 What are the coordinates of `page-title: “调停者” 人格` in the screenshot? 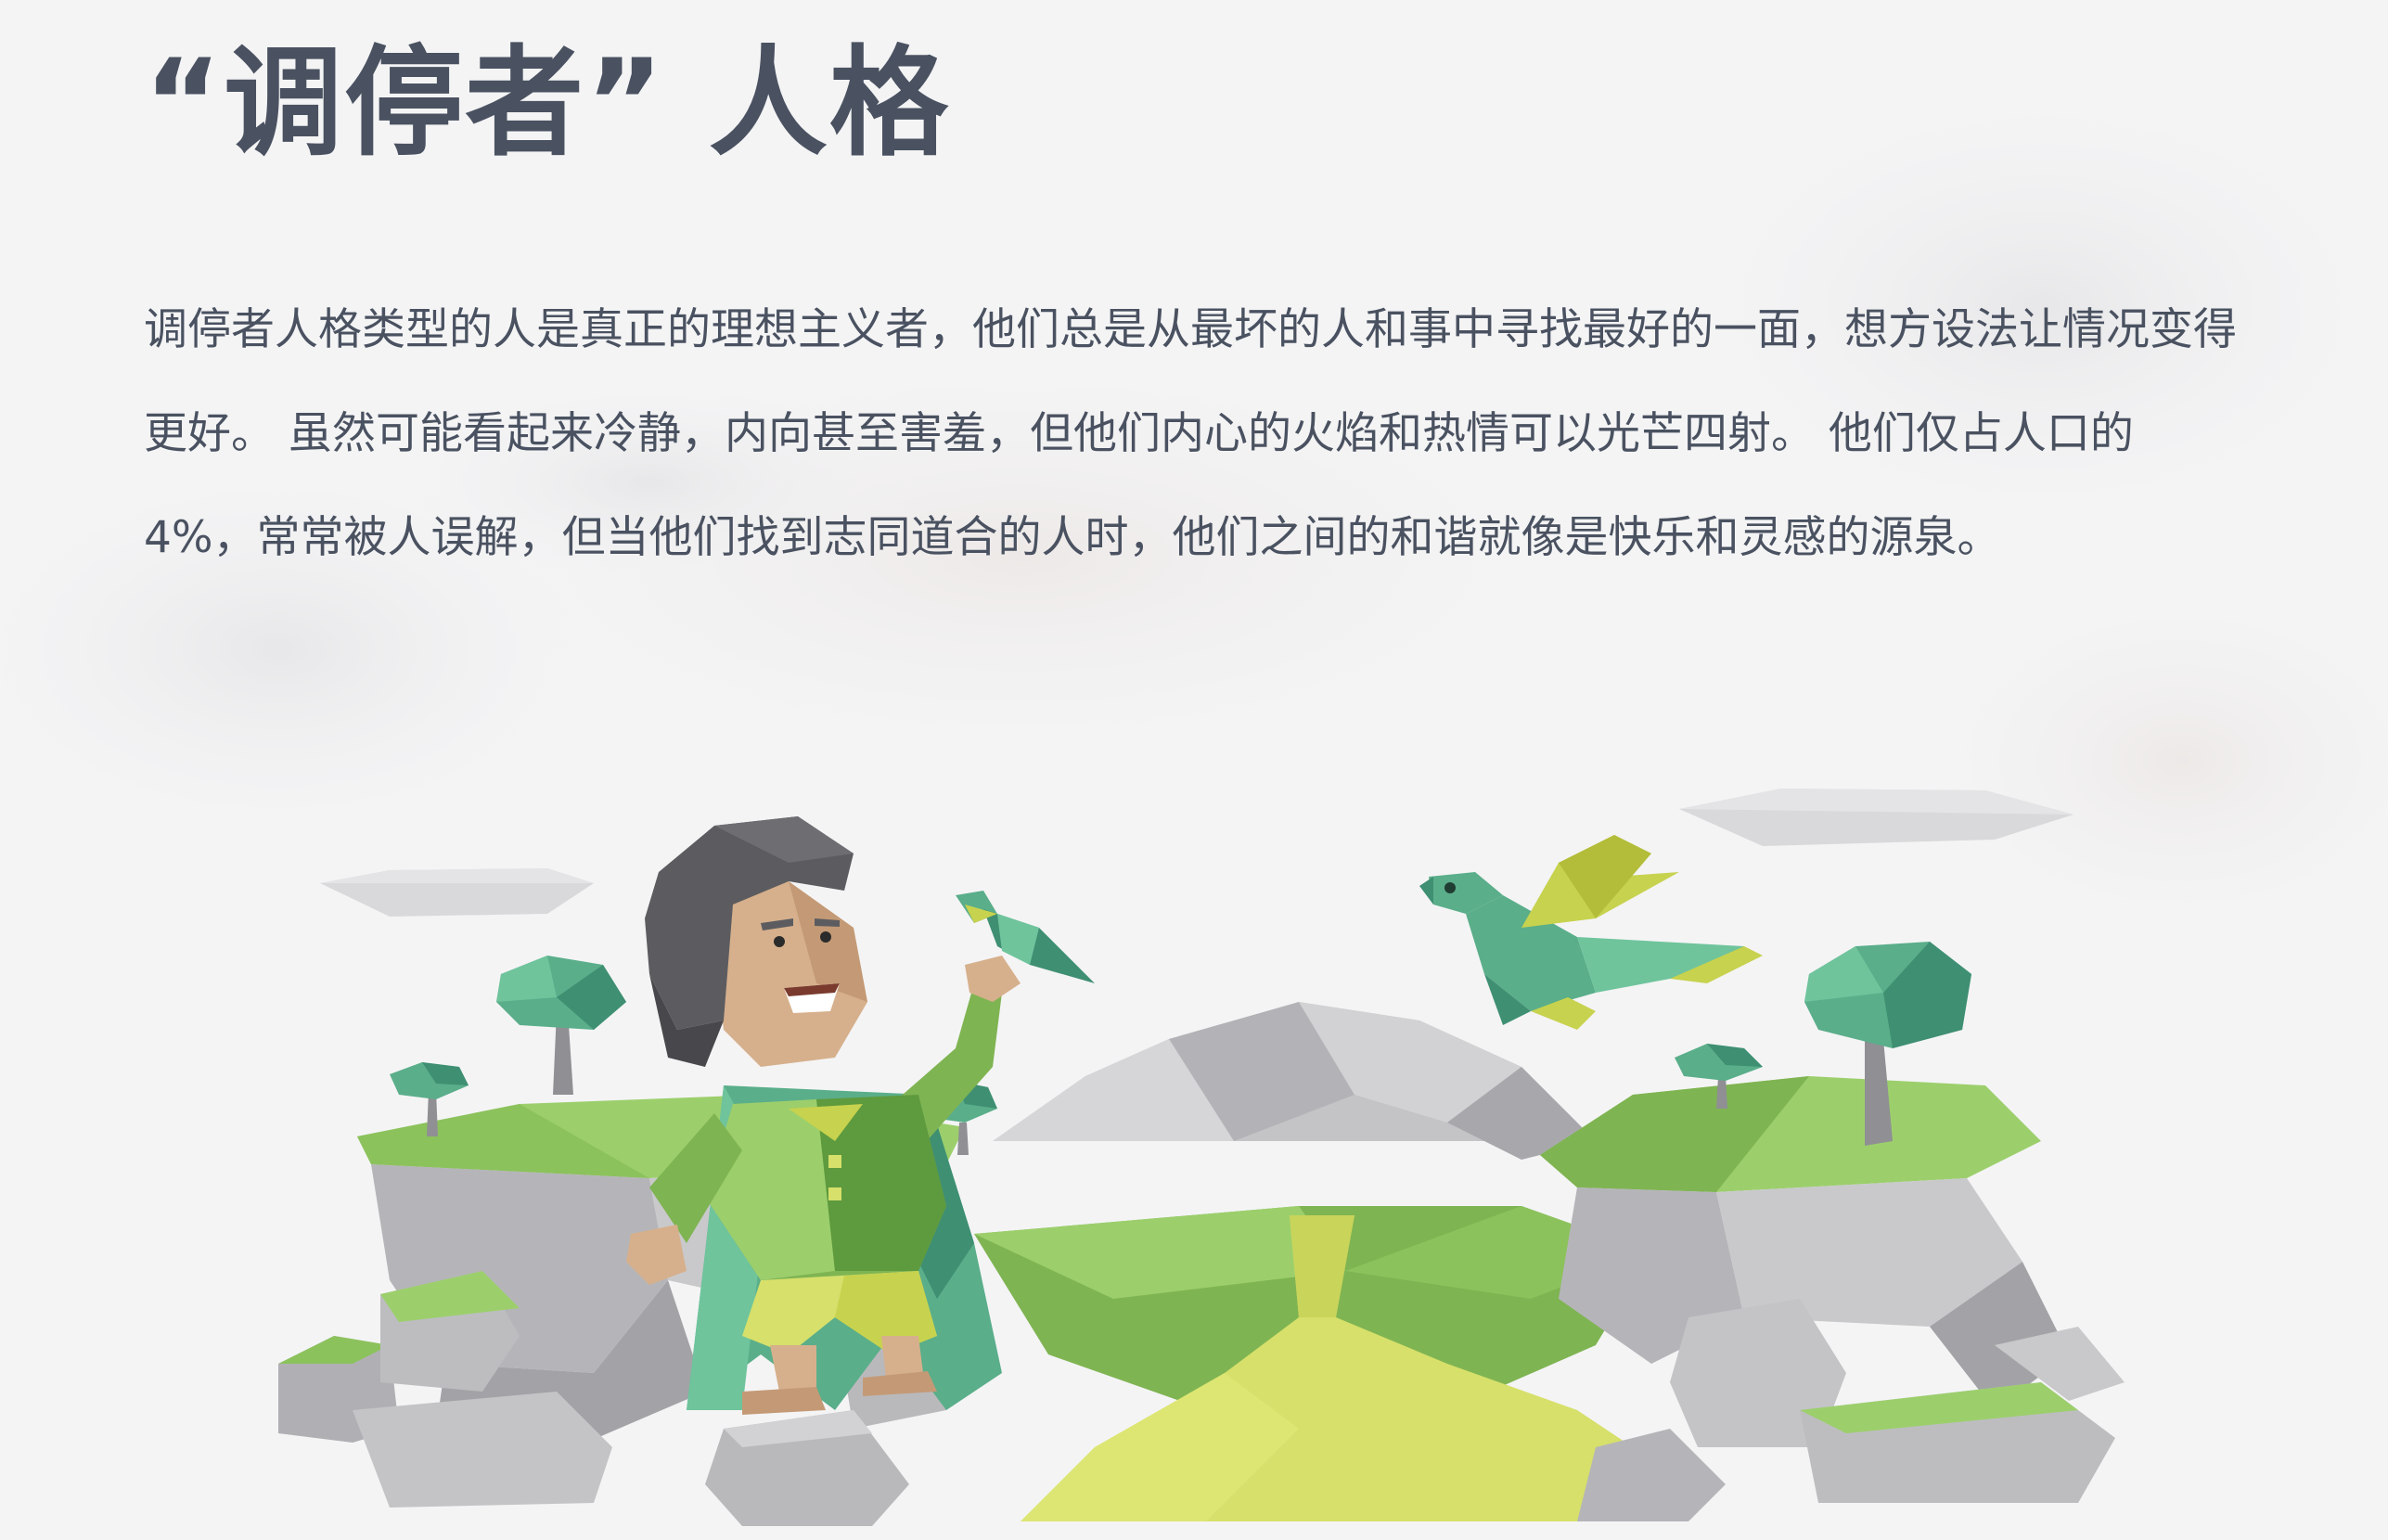 It's located at (547, 103).